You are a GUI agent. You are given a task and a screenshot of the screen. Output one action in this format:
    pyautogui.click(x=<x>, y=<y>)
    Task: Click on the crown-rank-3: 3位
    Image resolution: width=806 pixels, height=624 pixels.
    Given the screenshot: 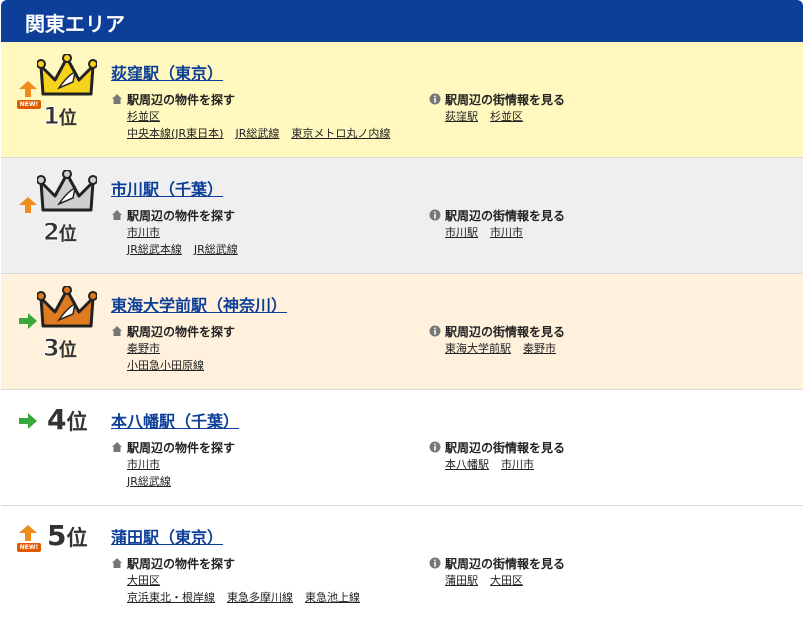 What is the action you would take?
    pyautogui.click(x=67, y=326)
    